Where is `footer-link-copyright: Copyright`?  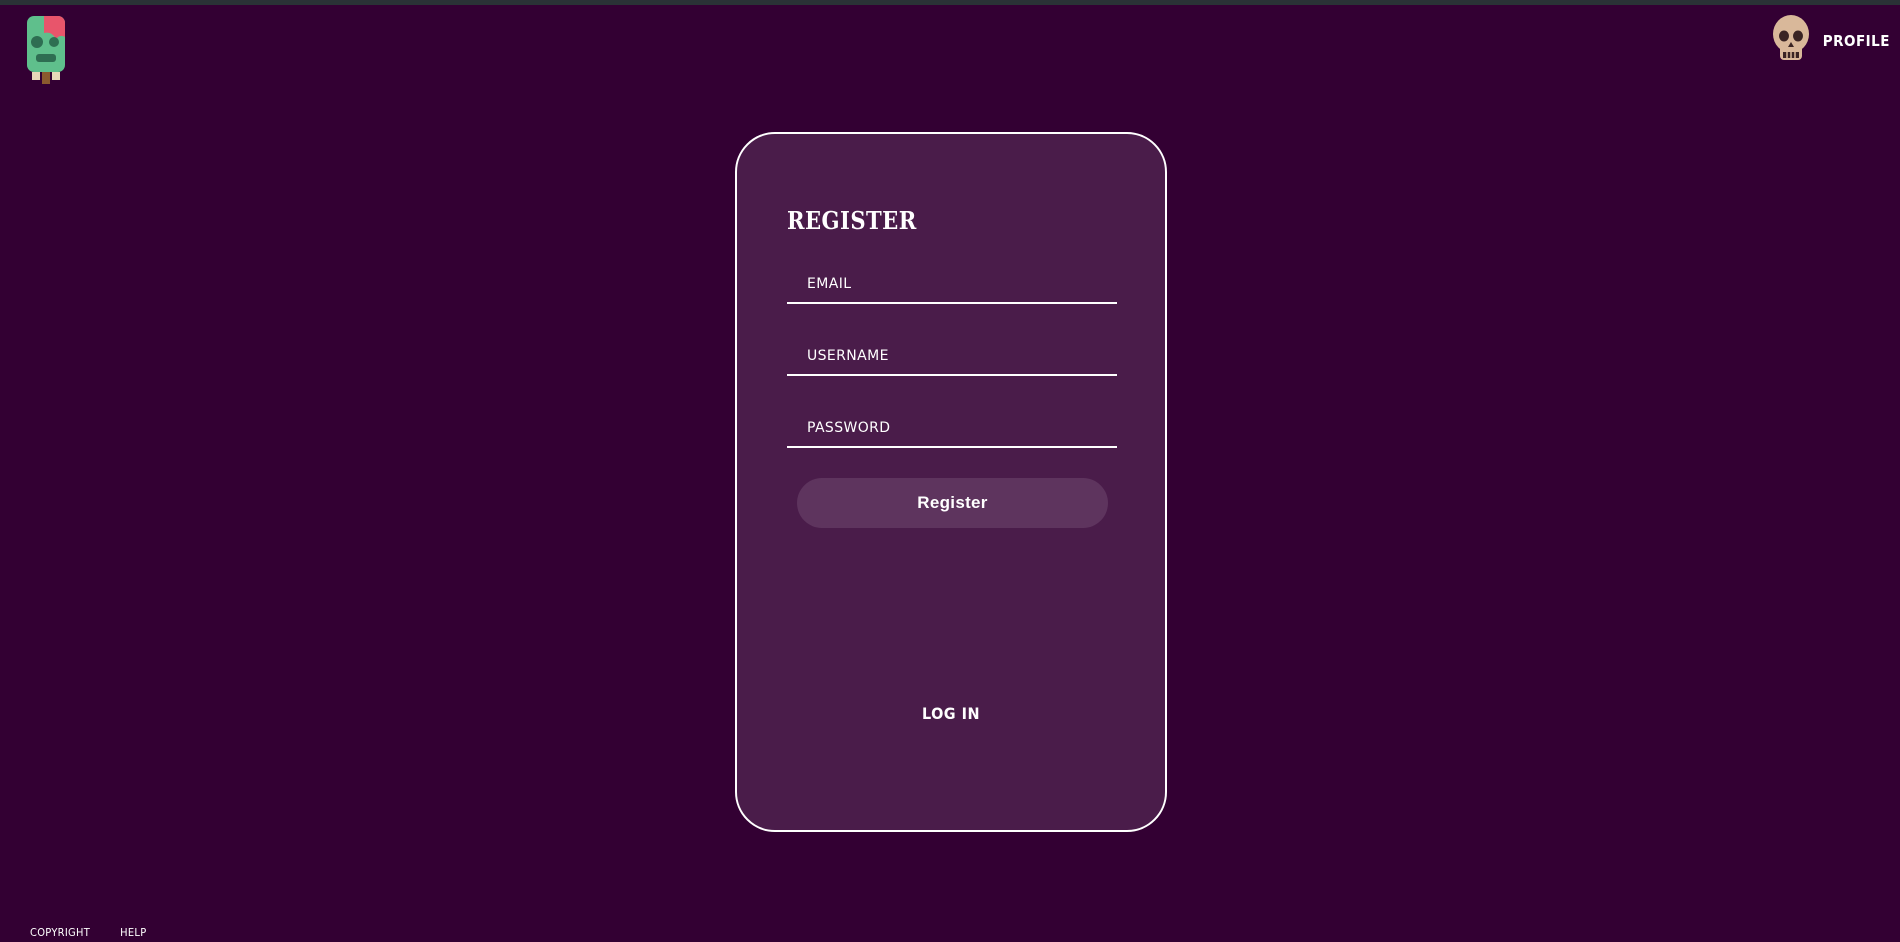 footer-link-copyright: Copyright is located at coordinates (60, 932).